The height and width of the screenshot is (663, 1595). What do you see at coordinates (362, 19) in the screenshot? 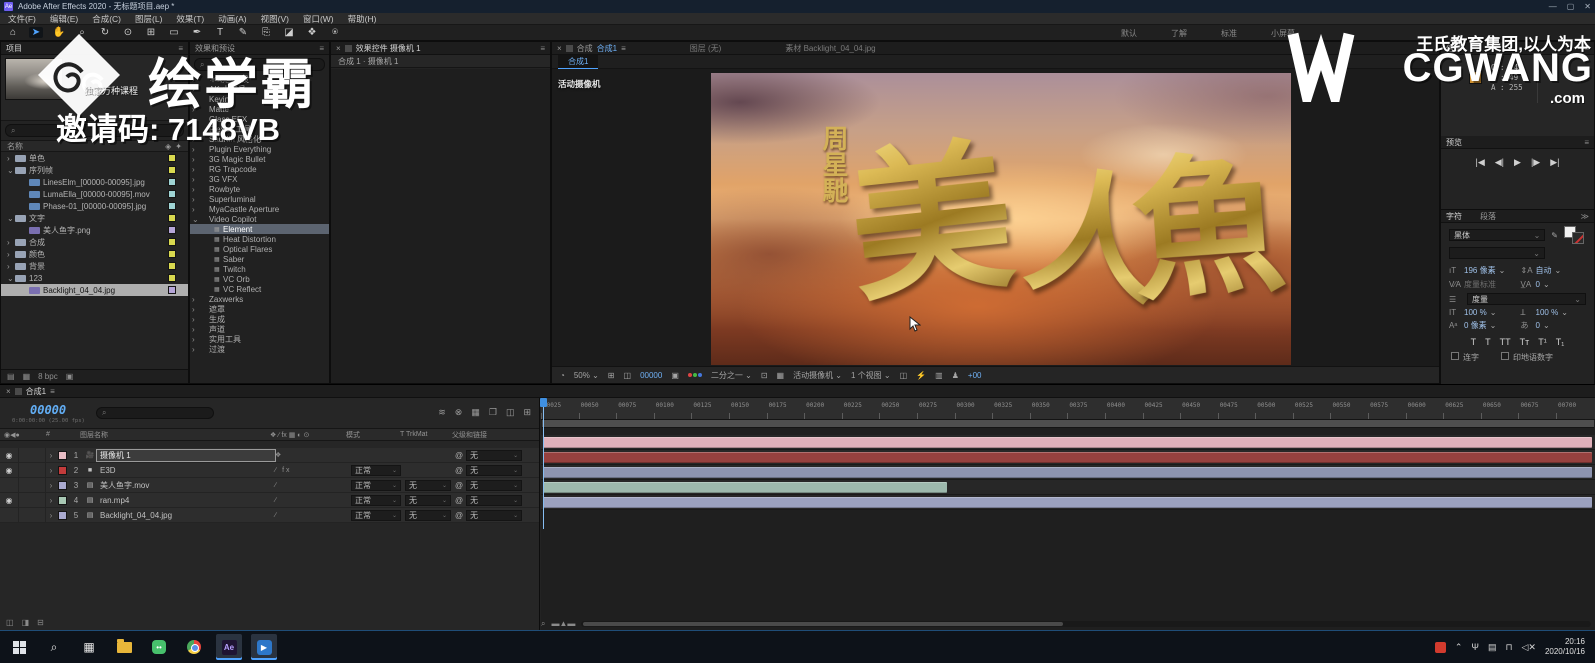
I see `menu-item: 帮助(H)` at bounding box center [362, 19].